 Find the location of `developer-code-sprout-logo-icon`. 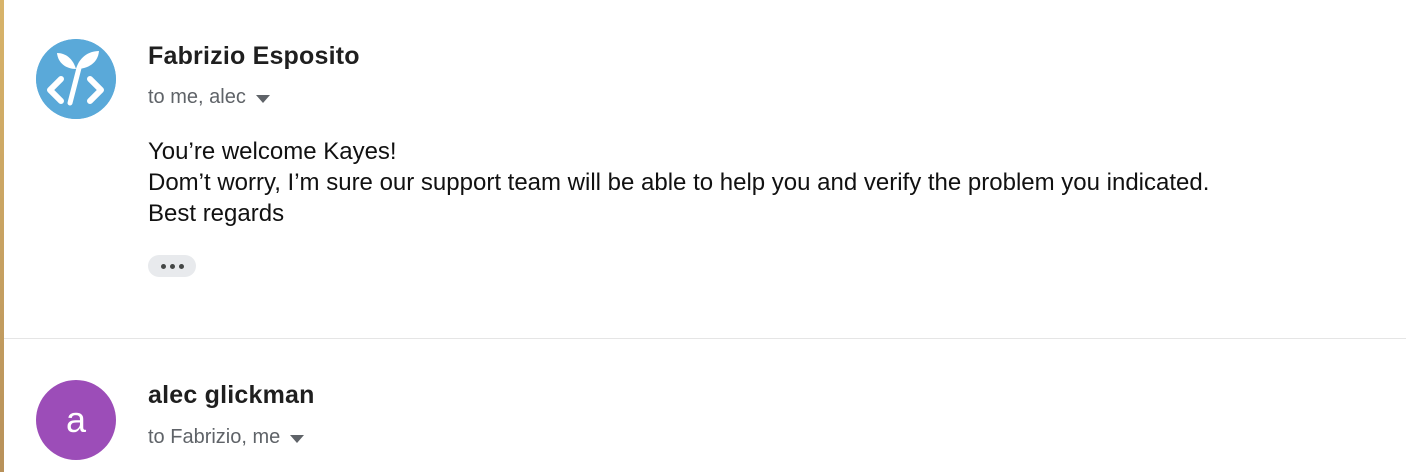

developer-code-sprout-logo-icon is located at coordinates (76, 79).